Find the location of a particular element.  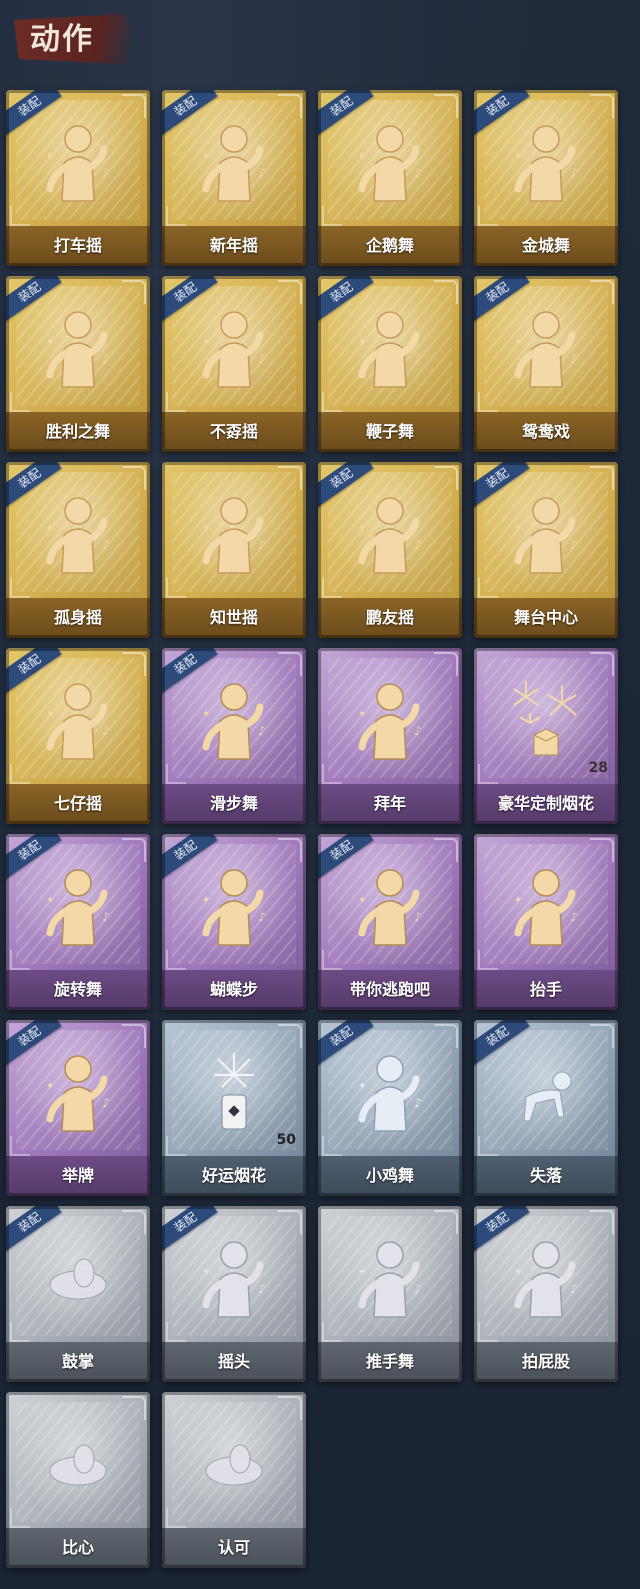

emote-card: ♪ ✦ 打车摇 装配 is located at coordinates (78, 178).